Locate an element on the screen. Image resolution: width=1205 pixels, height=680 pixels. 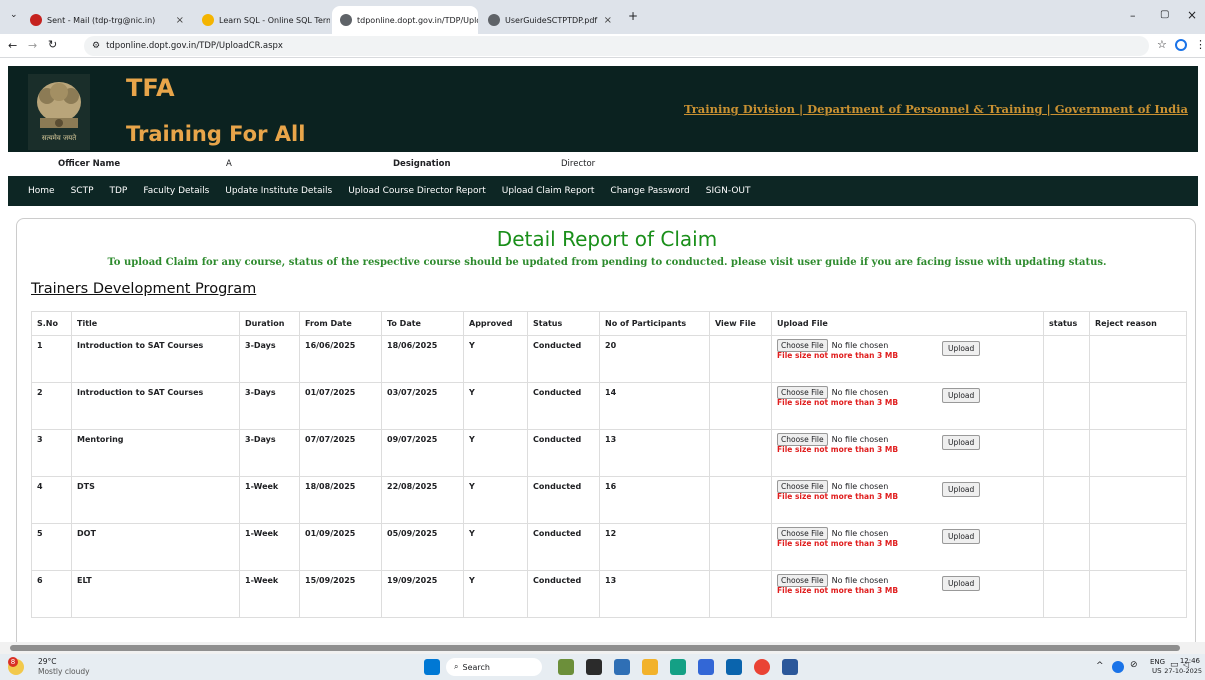
tab-sql: Learn SQL - Online SQL Termin× is located at coordinates (262, 20).